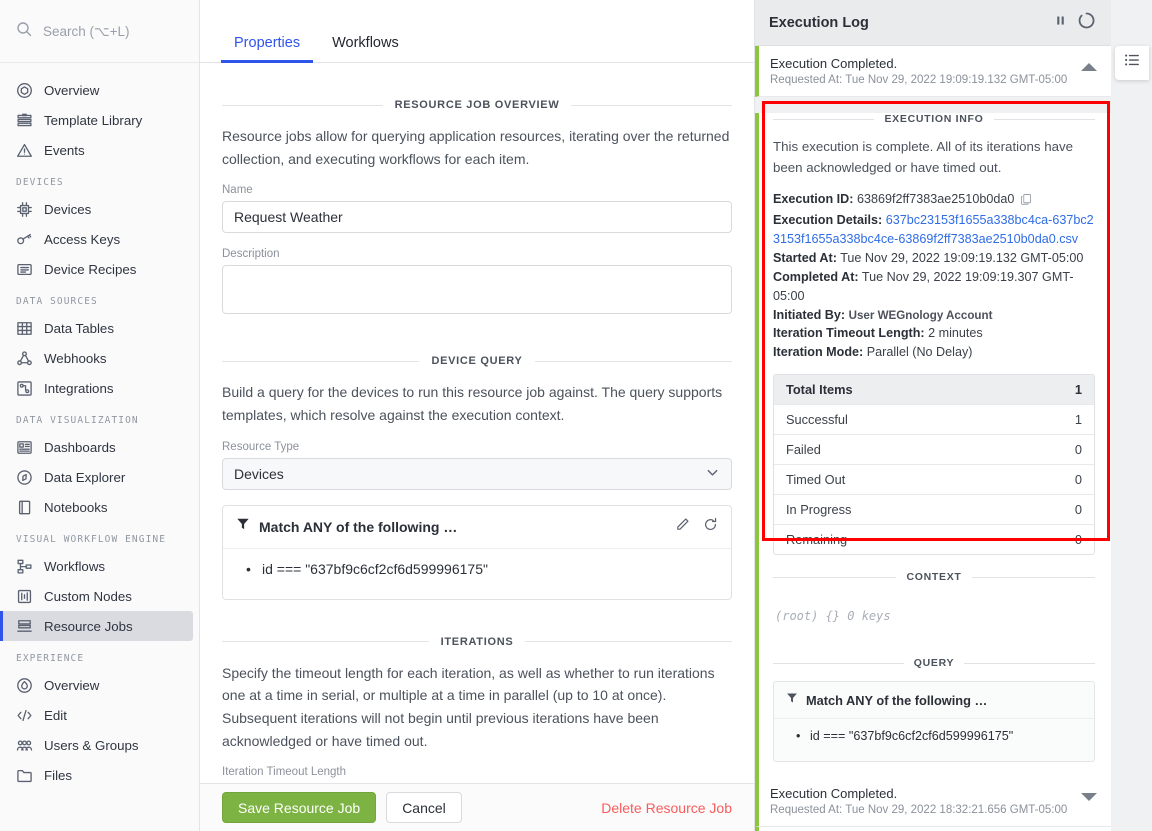 This screenshot has height=831, width=1152. What do you see at coordinates (99, 507) in the screenshot?
I see `sidebar-item-notebooks: Notebooks` at bounding box center [99, 507].